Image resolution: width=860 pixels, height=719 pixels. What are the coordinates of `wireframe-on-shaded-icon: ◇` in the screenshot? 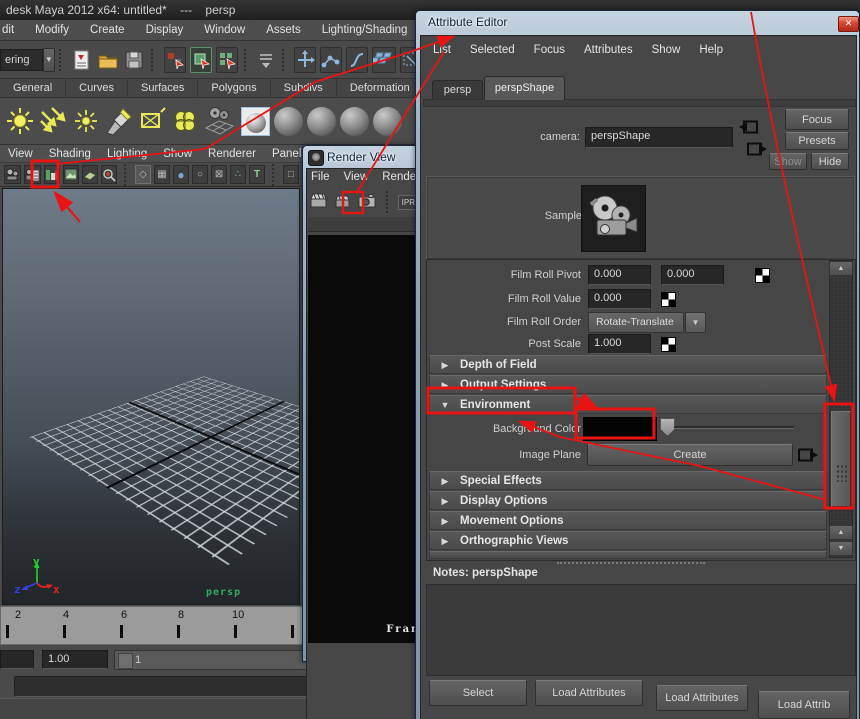 It's located at (143, 174).